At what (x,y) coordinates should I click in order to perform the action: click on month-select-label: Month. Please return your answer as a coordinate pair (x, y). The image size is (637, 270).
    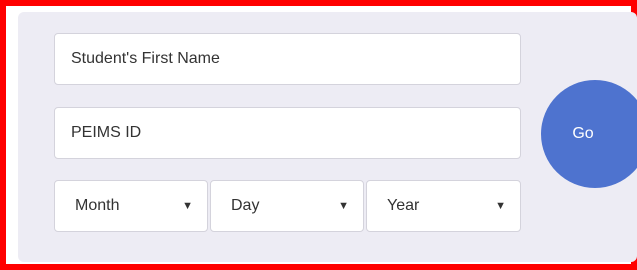
    Looking at the image, I should click on (97, 205).